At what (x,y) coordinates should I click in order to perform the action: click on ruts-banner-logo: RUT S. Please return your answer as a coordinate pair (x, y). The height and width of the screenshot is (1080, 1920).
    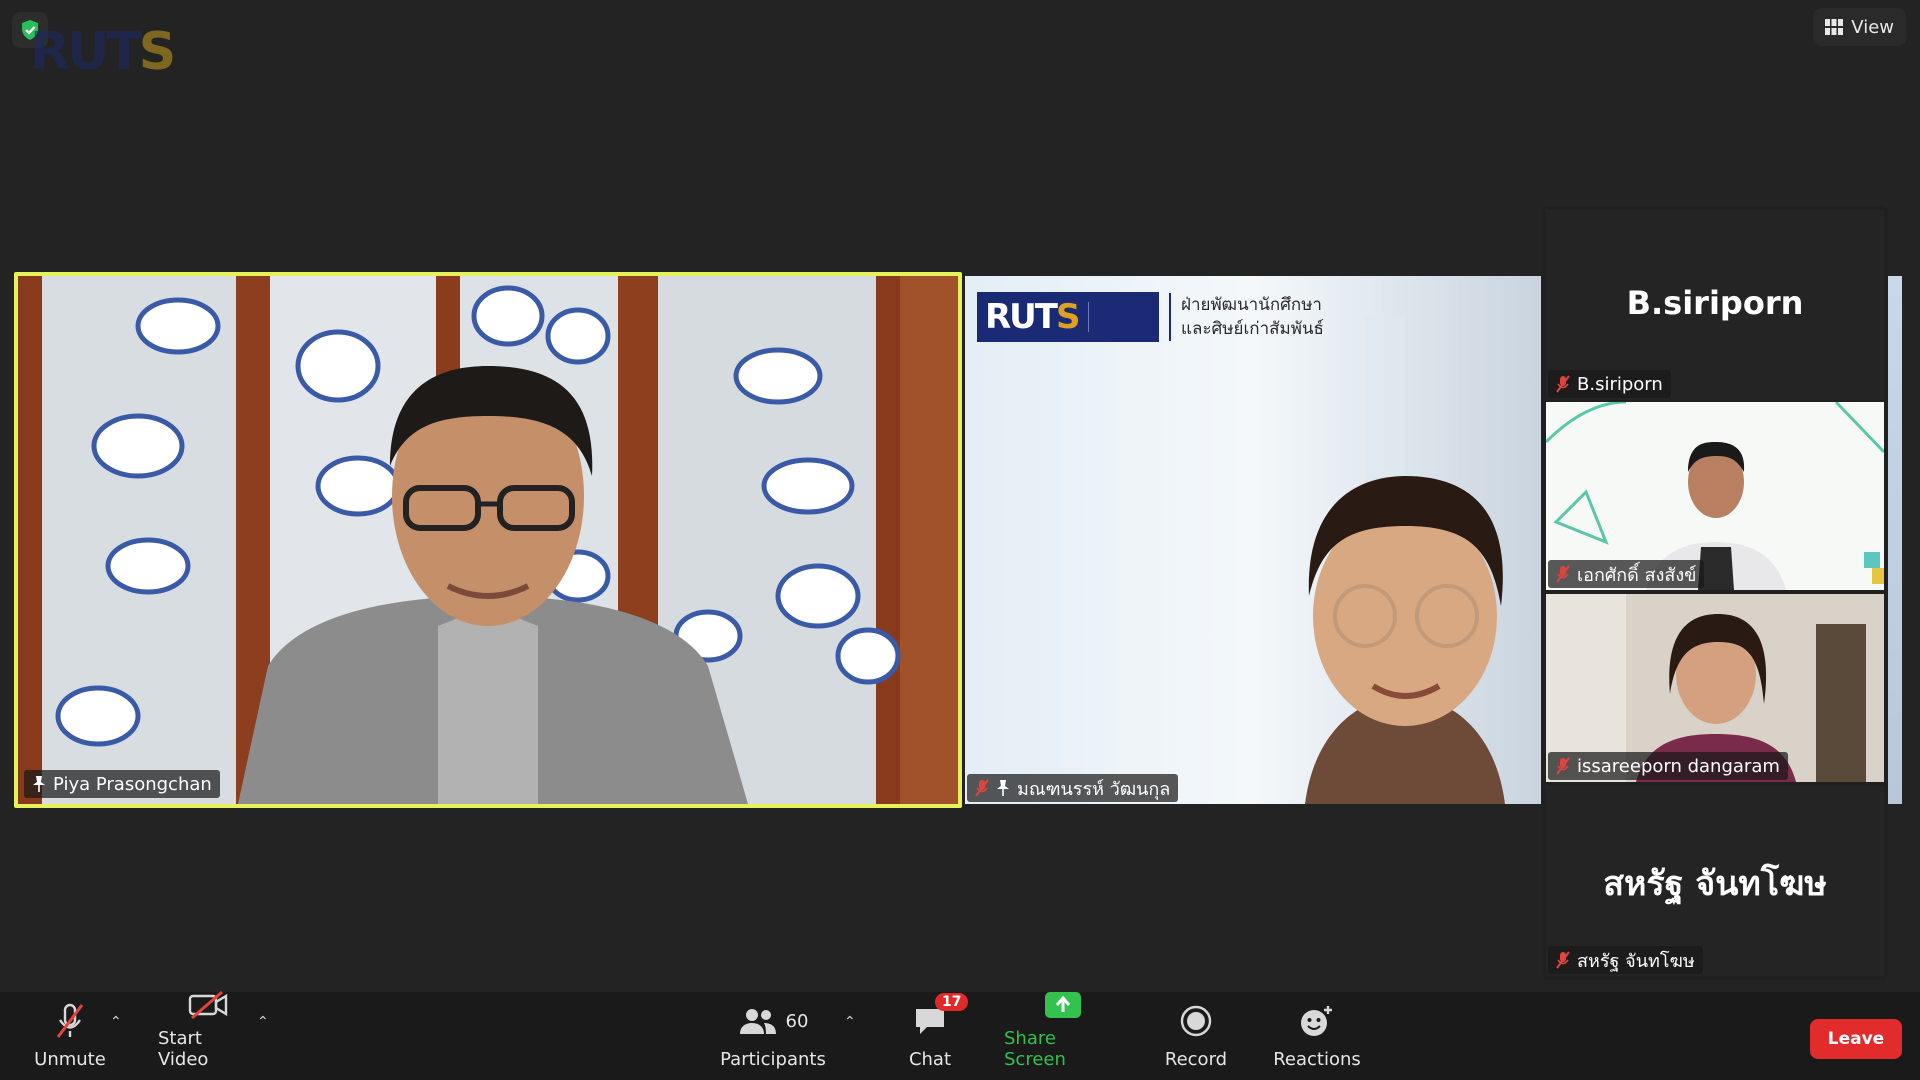
    Looking at the image, I should click on (1068, 317).